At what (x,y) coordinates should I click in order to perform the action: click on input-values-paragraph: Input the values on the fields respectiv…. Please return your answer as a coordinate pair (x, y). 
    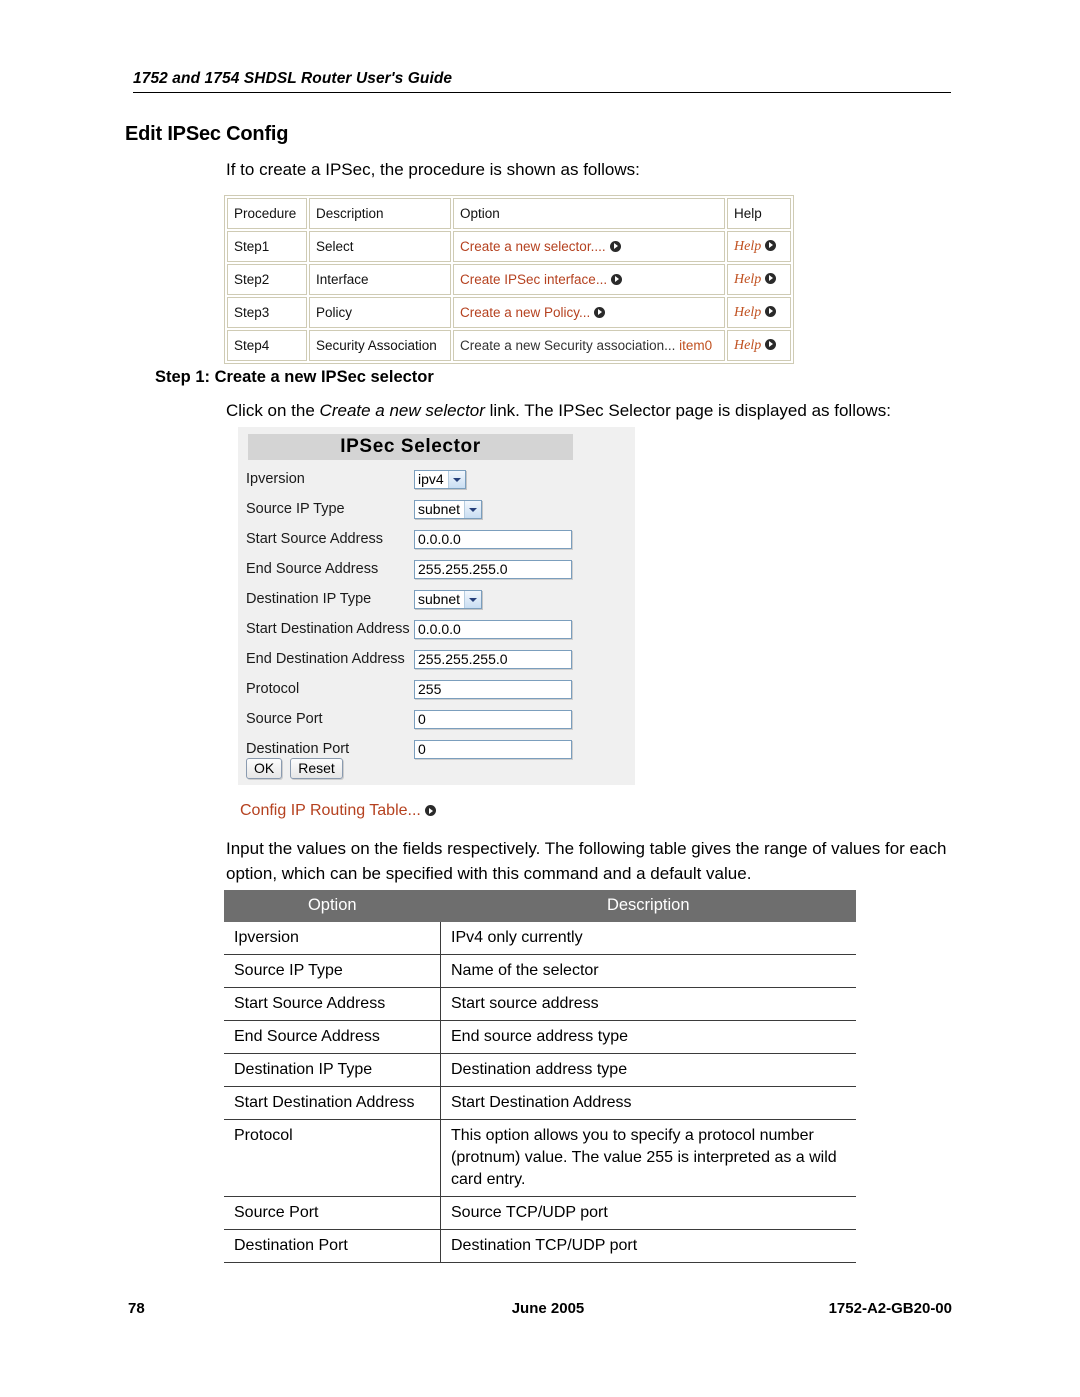
    Looking at the image, I should click on (586, 861).